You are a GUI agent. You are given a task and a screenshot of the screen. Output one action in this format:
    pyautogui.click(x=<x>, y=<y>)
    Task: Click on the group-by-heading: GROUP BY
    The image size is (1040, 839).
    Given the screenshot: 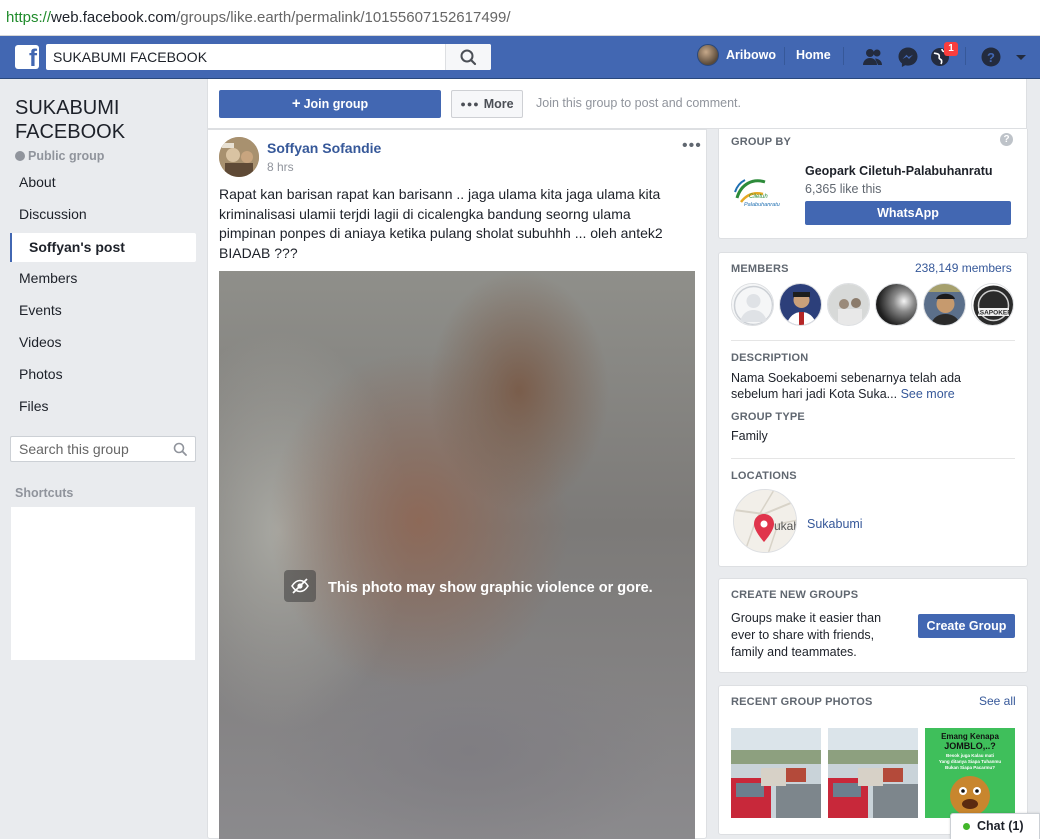 What is the action you would take?
    pyautogui.click(x=761, y=142)
    